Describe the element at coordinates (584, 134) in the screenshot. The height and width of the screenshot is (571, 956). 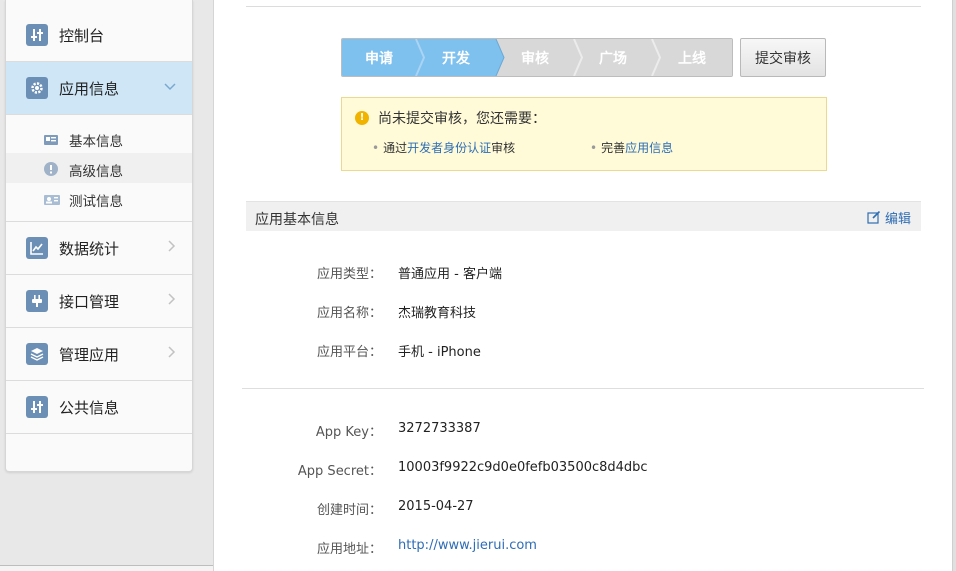
I see `notice-box: ! 尚未提交审核，您还需要： • 通过开发者身份认证审核 • 完善应用信息` at that location.